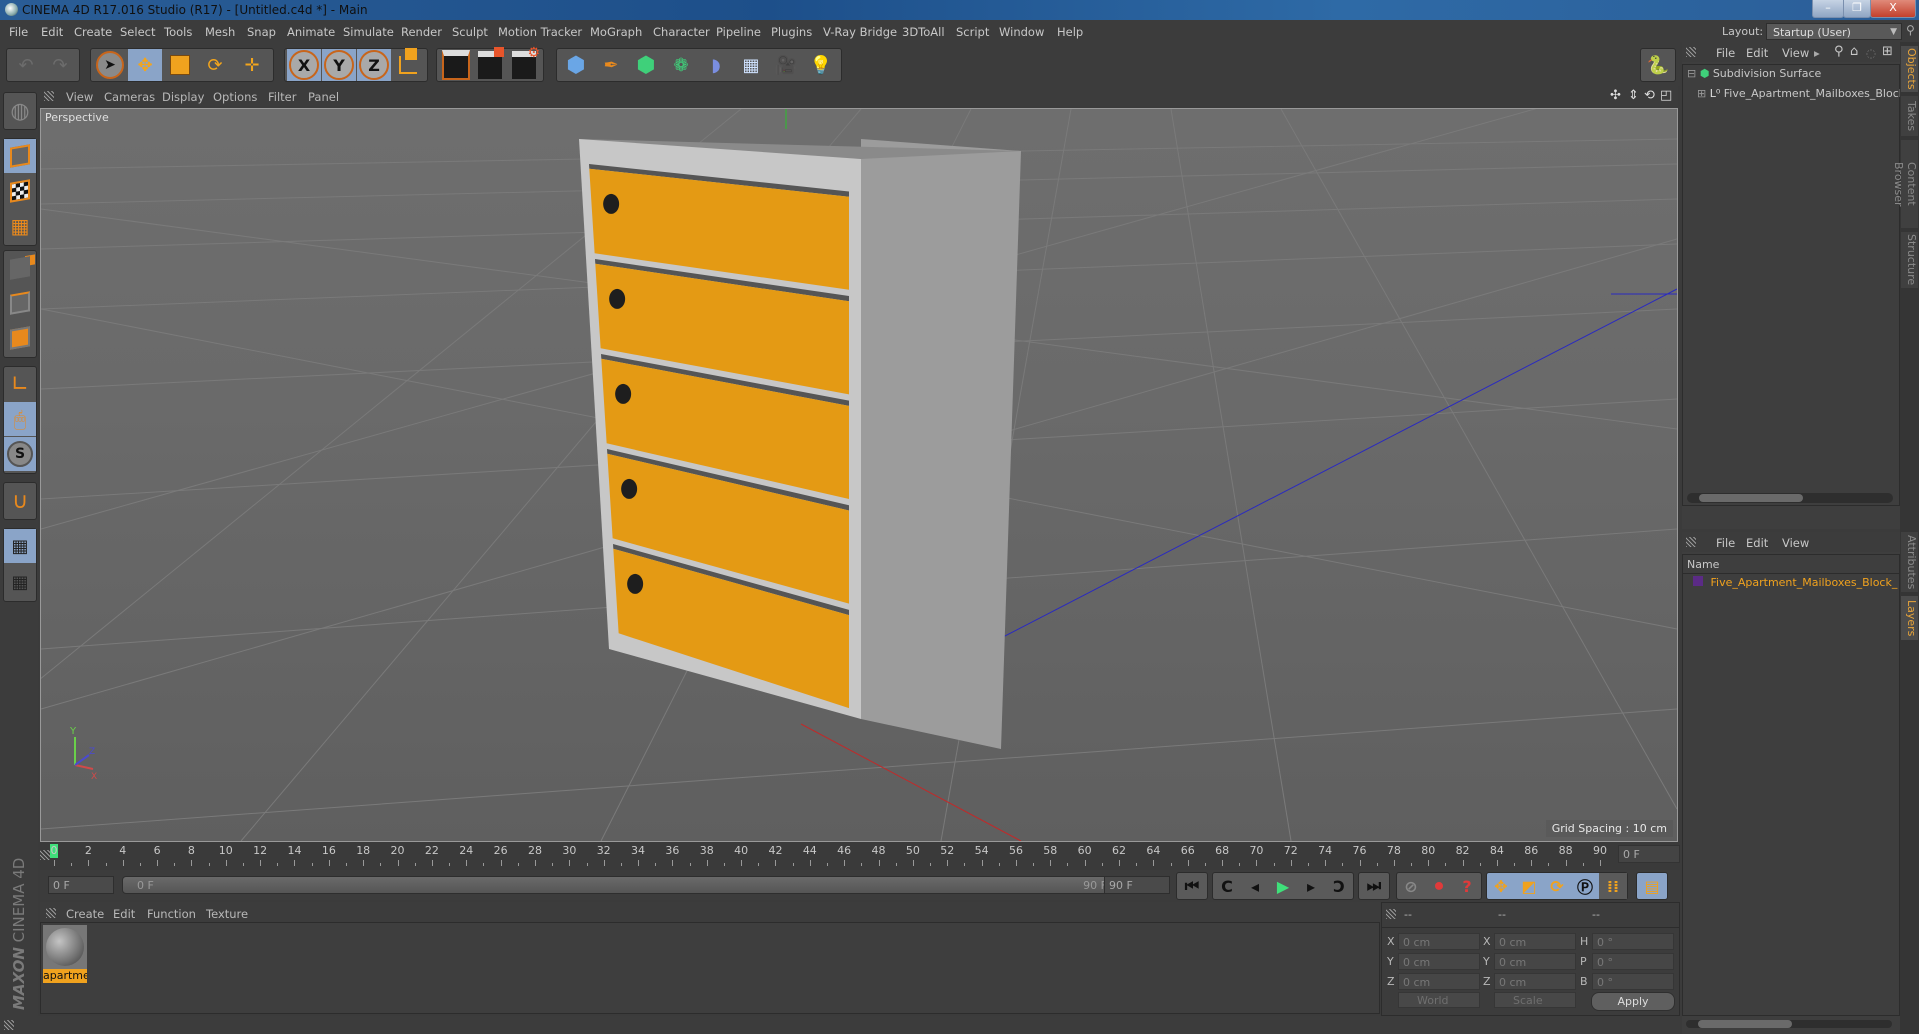 This screenshot has width=1919, height=1034. Describe the element at coordinates (1658, 65) in the screenshot. I see `python-icon: 🐍` at that location.